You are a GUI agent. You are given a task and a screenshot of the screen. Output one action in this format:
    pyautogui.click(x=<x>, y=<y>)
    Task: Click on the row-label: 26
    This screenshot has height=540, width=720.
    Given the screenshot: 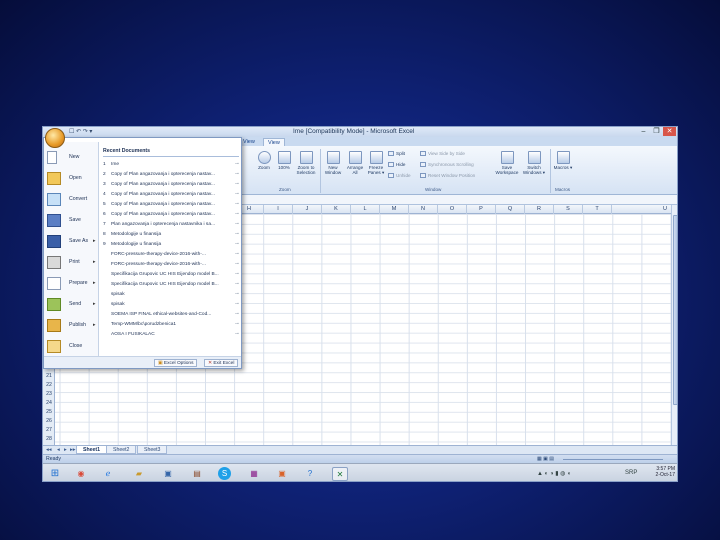 What is the action you would take?
    pyautogui.click(x=49, y=421)
    